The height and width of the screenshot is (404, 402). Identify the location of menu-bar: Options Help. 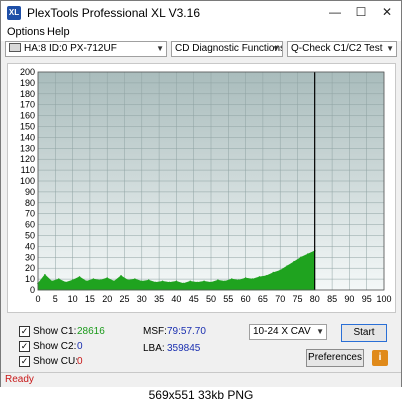
(201, 33).